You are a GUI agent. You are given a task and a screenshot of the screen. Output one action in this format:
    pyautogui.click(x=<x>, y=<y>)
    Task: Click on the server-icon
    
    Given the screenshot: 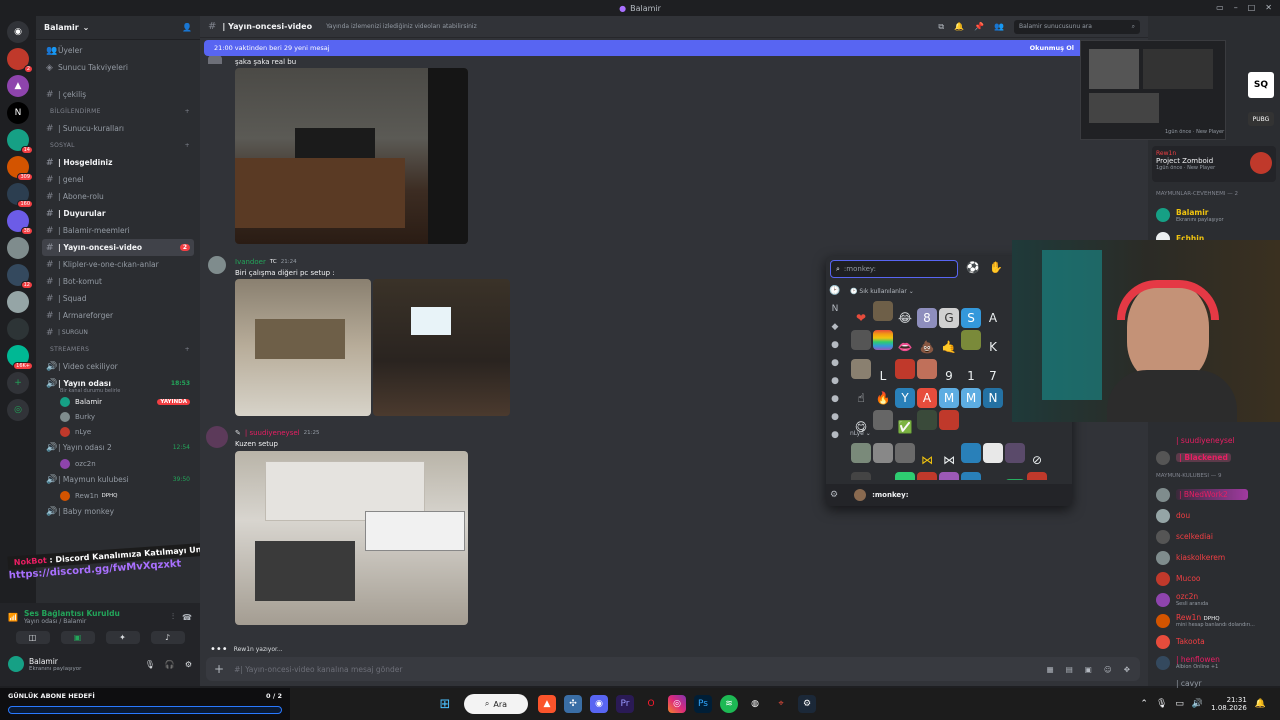 What is the action you would take?
    pyautogui.click(x=18, y=302)
    